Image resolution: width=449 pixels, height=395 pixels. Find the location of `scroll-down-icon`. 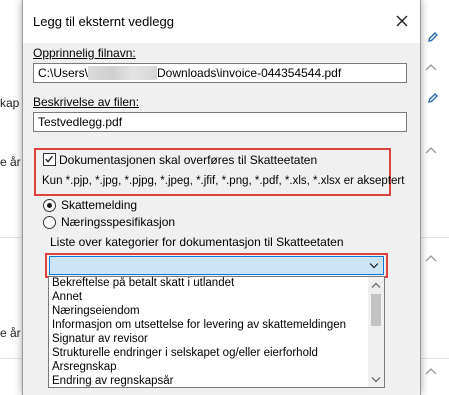

scroll-down-icon is located at coordinates (376, 379).